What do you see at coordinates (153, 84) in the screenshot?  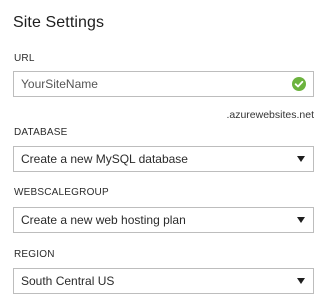 I see `url-value: YourSiteName` at bounding box center [153, 84].